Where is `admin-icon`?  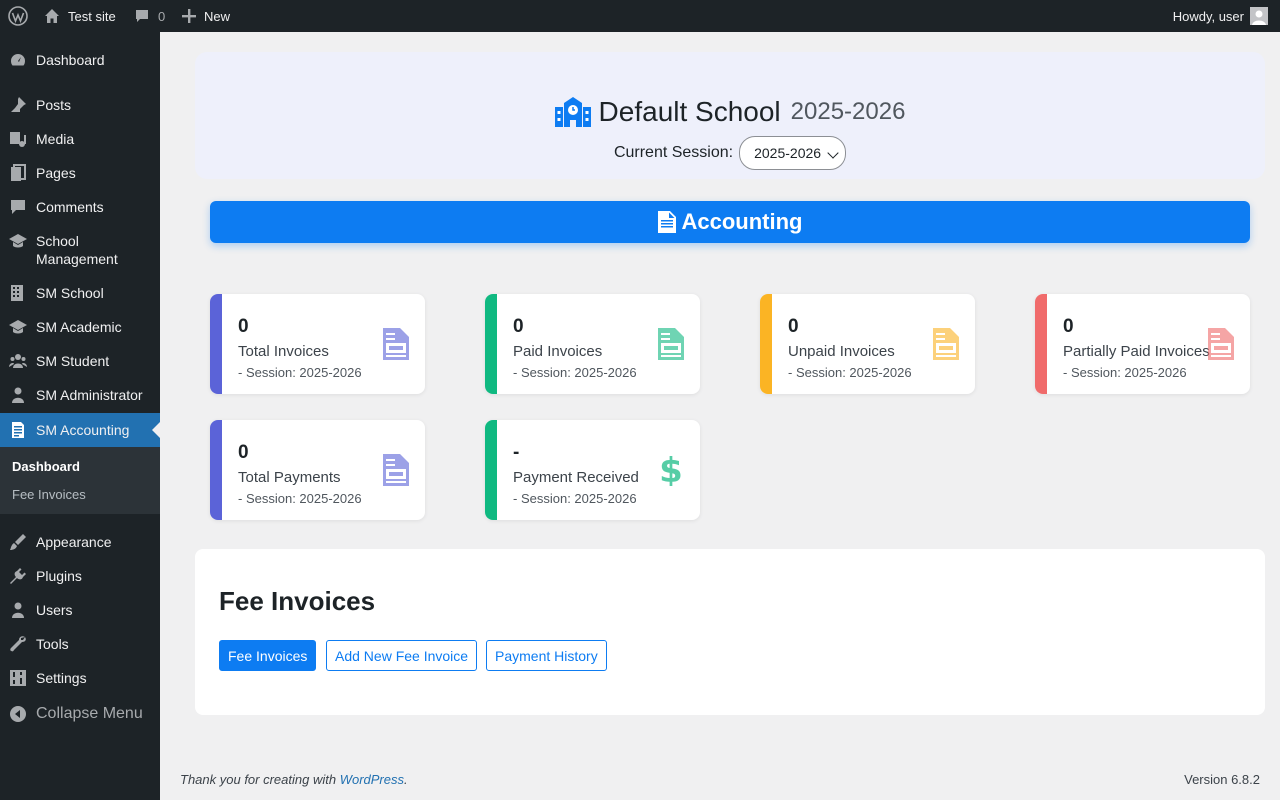
admin-icon is located at coordinates (18, 395).